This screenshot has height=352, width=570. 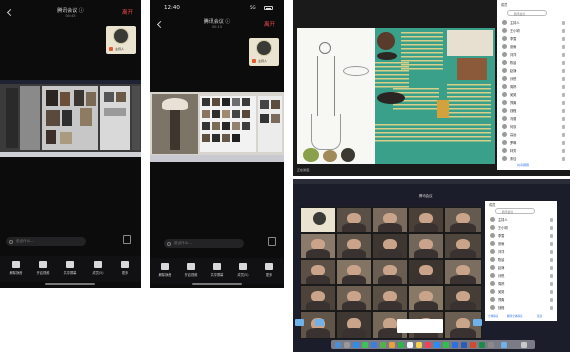 What do you see at coordinates (522, 276) in the screenshot?
I see `member-row: 孙悦` at bounding box center [522, 276].